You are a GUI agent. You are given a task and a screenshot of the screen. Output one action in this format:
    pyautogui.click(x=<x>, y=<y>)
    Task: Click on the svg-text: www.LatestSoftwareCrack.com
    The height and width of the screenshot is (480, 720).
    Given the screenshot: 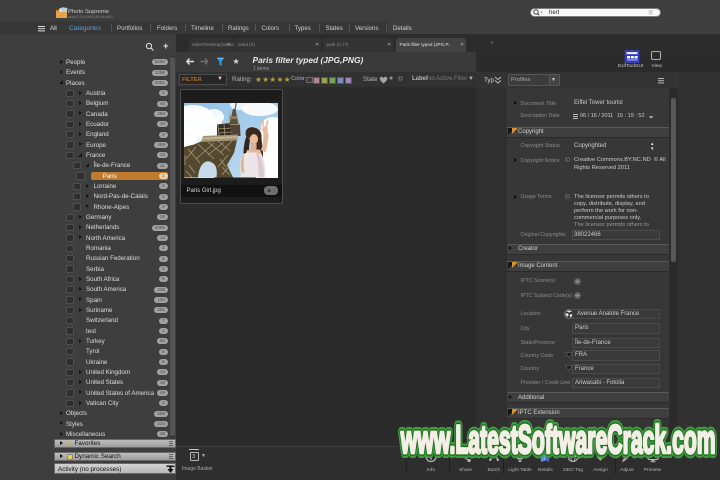 What is the action you would take?
    pyautogui.click(x=558, y=440)
    